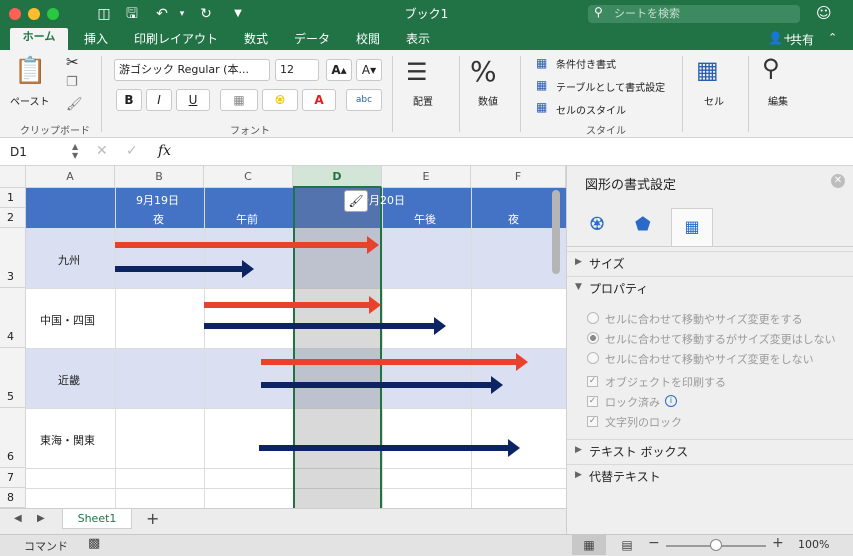 The height and width of the screenshot is (556, 853). Describe the element at coordinates (39, 39) in the screenshot. I see `tab-home: ホーム` at that location.